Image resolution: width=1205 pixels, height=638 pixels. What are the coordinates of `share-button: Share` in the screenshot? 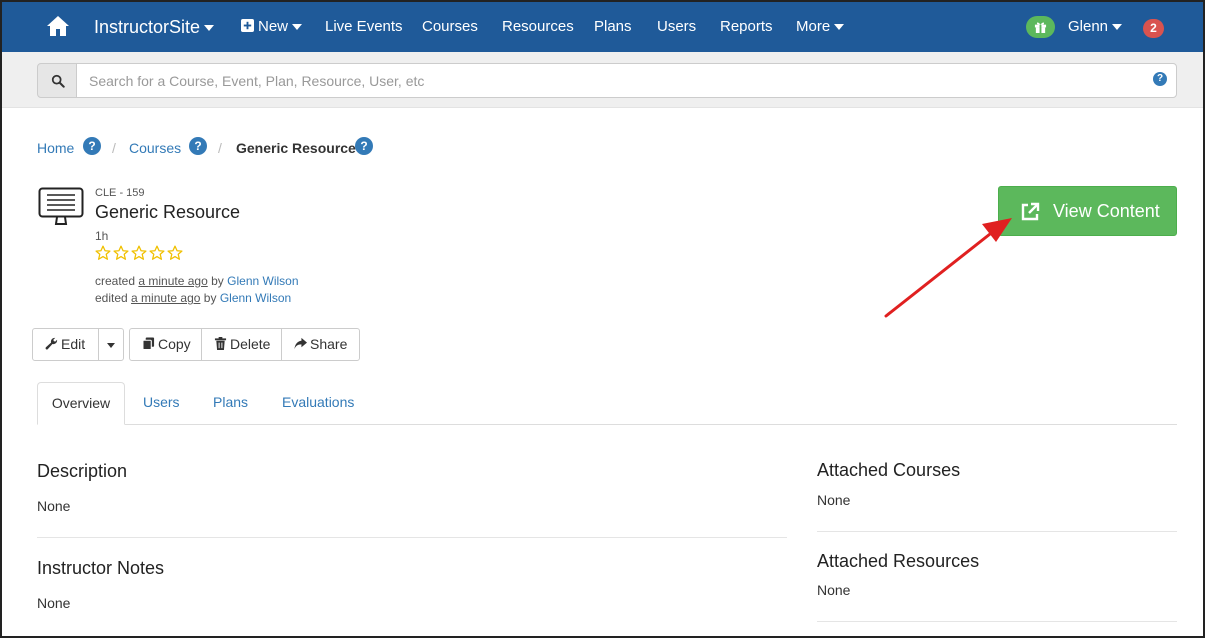 It's located at (320, 344).